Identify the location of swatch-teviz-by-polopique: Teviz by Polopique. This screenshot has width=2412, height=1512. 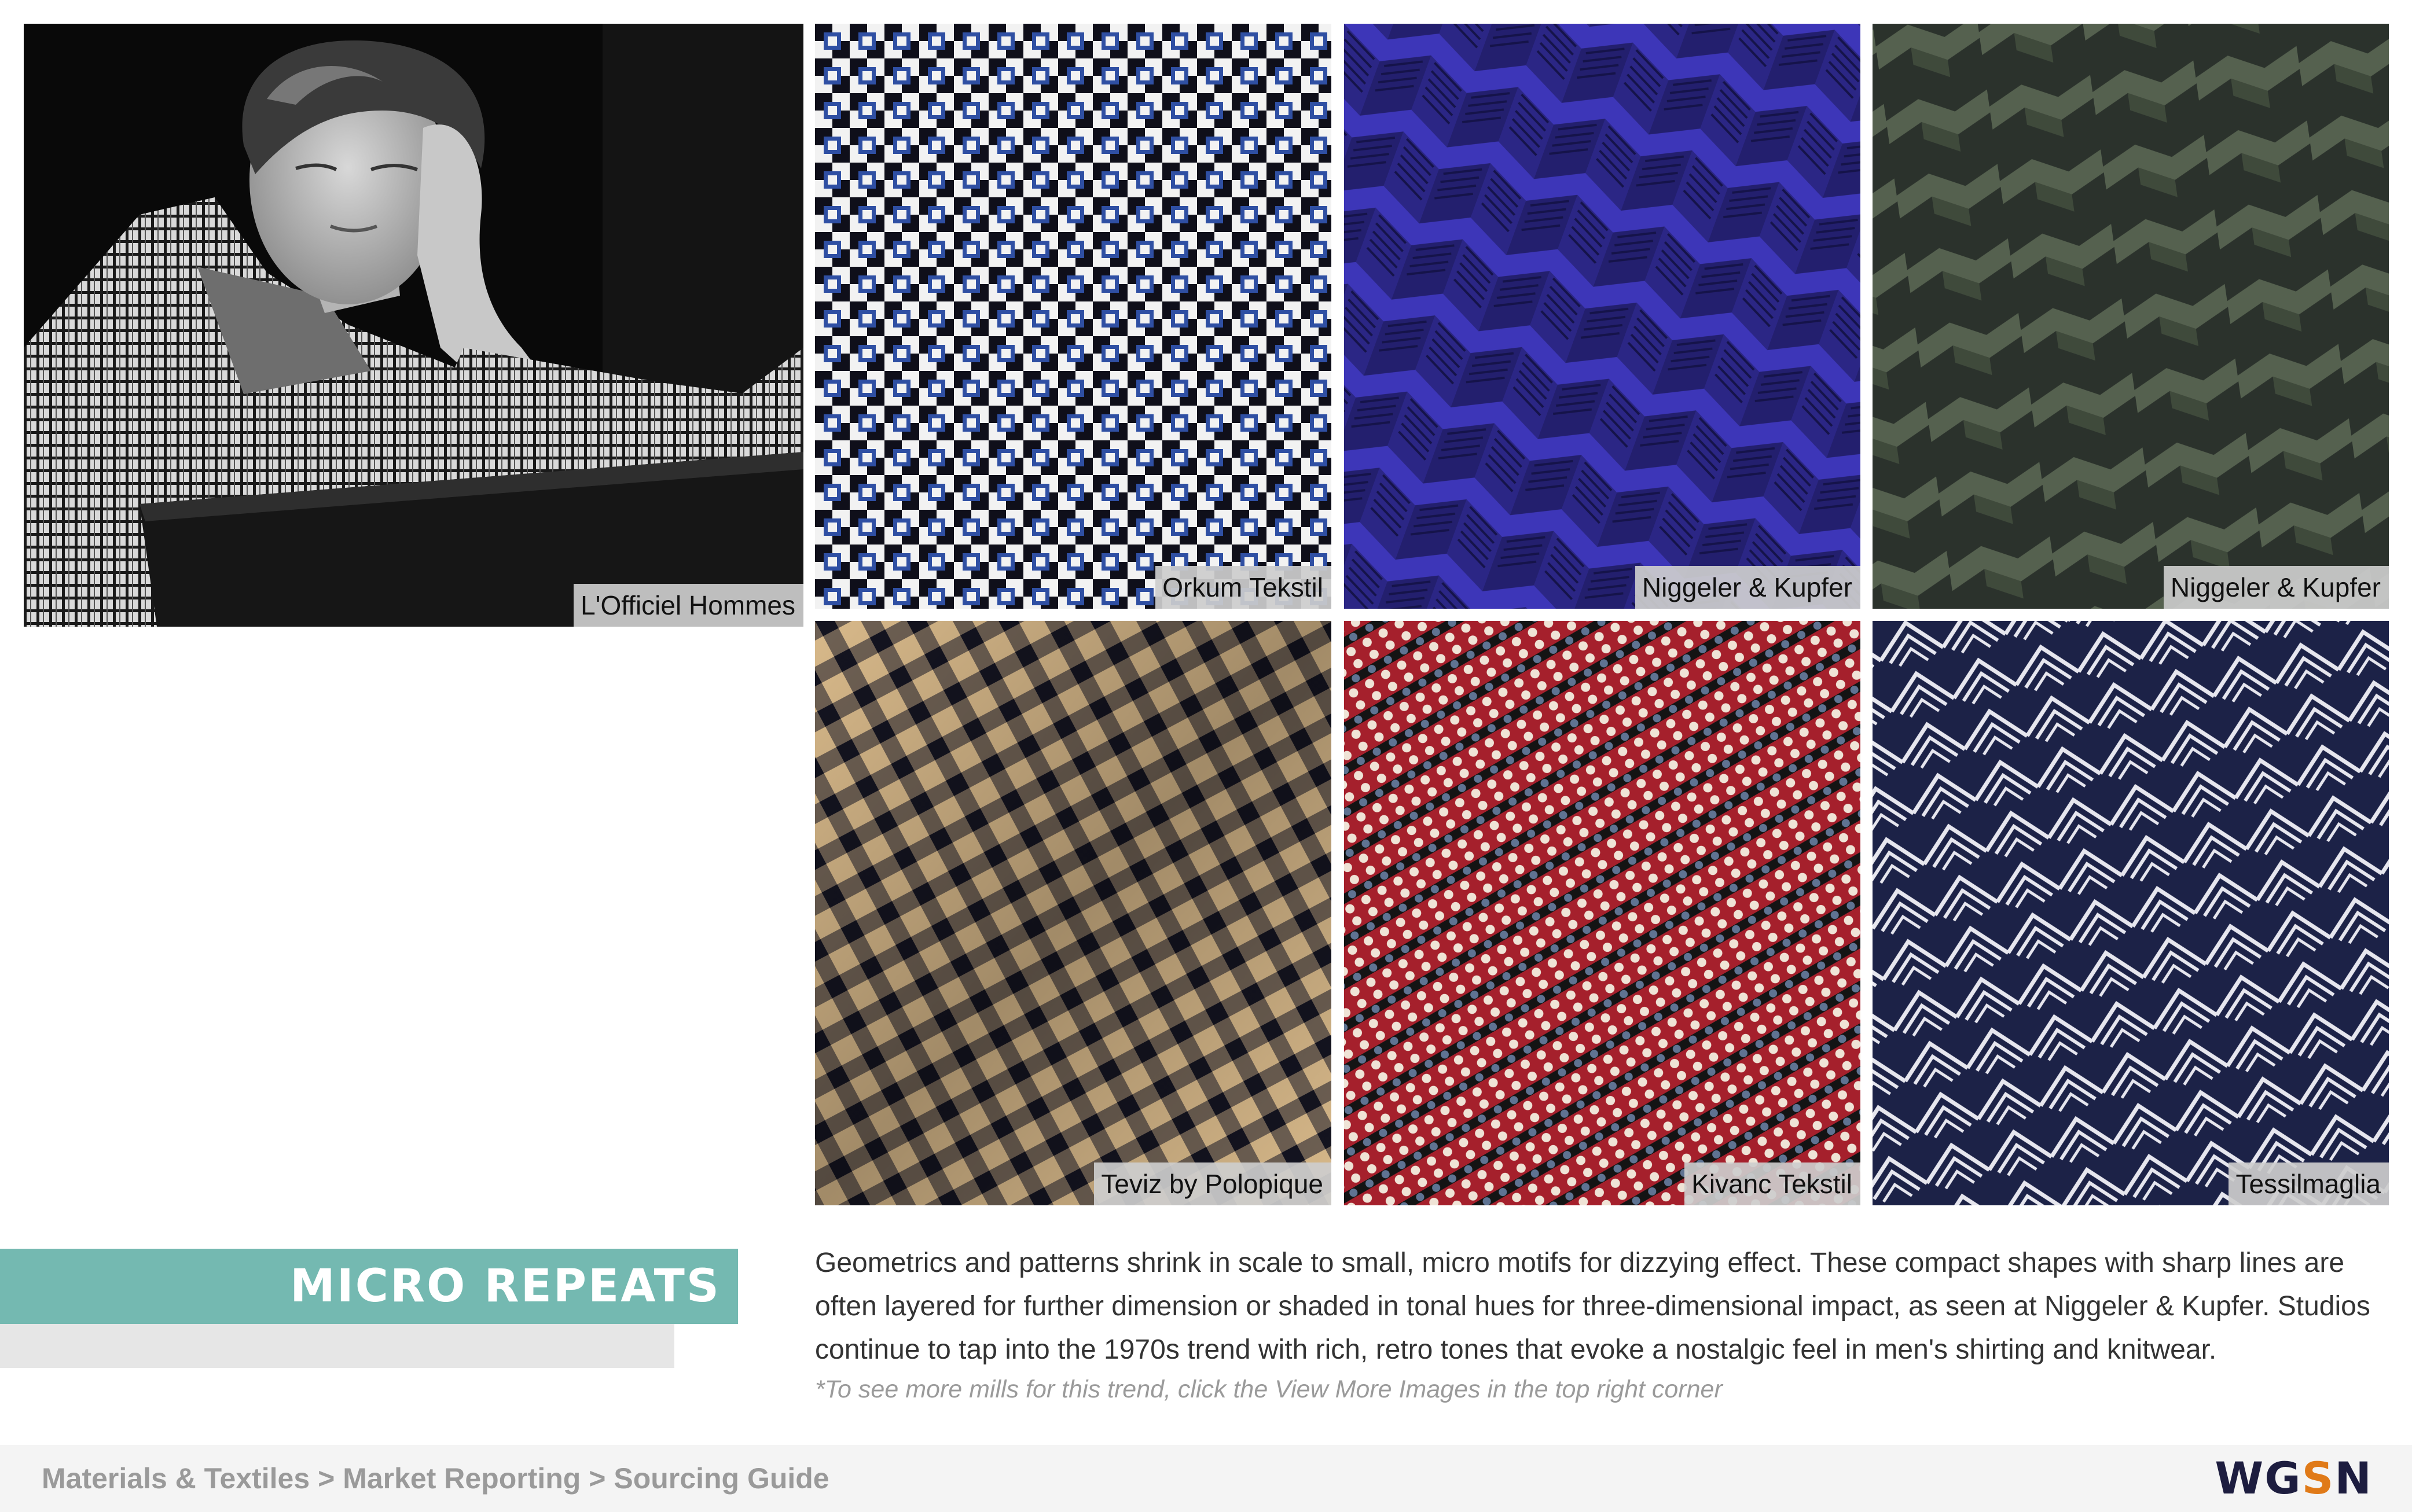
(1073, 913).